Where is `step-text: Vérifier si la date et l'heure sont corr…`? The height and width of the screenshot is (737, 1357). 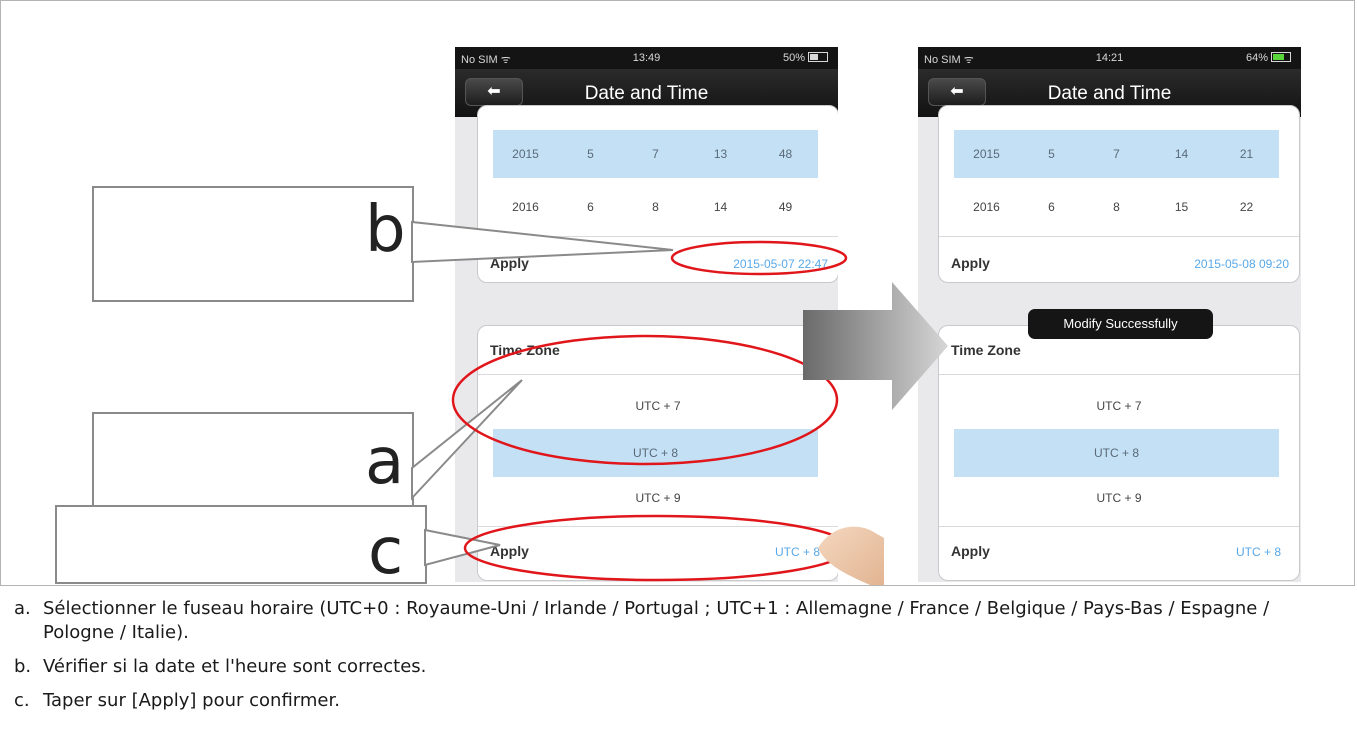
step-text: Vérifier si la date et l'heure sont corr… is located at coordinates (235, 666).